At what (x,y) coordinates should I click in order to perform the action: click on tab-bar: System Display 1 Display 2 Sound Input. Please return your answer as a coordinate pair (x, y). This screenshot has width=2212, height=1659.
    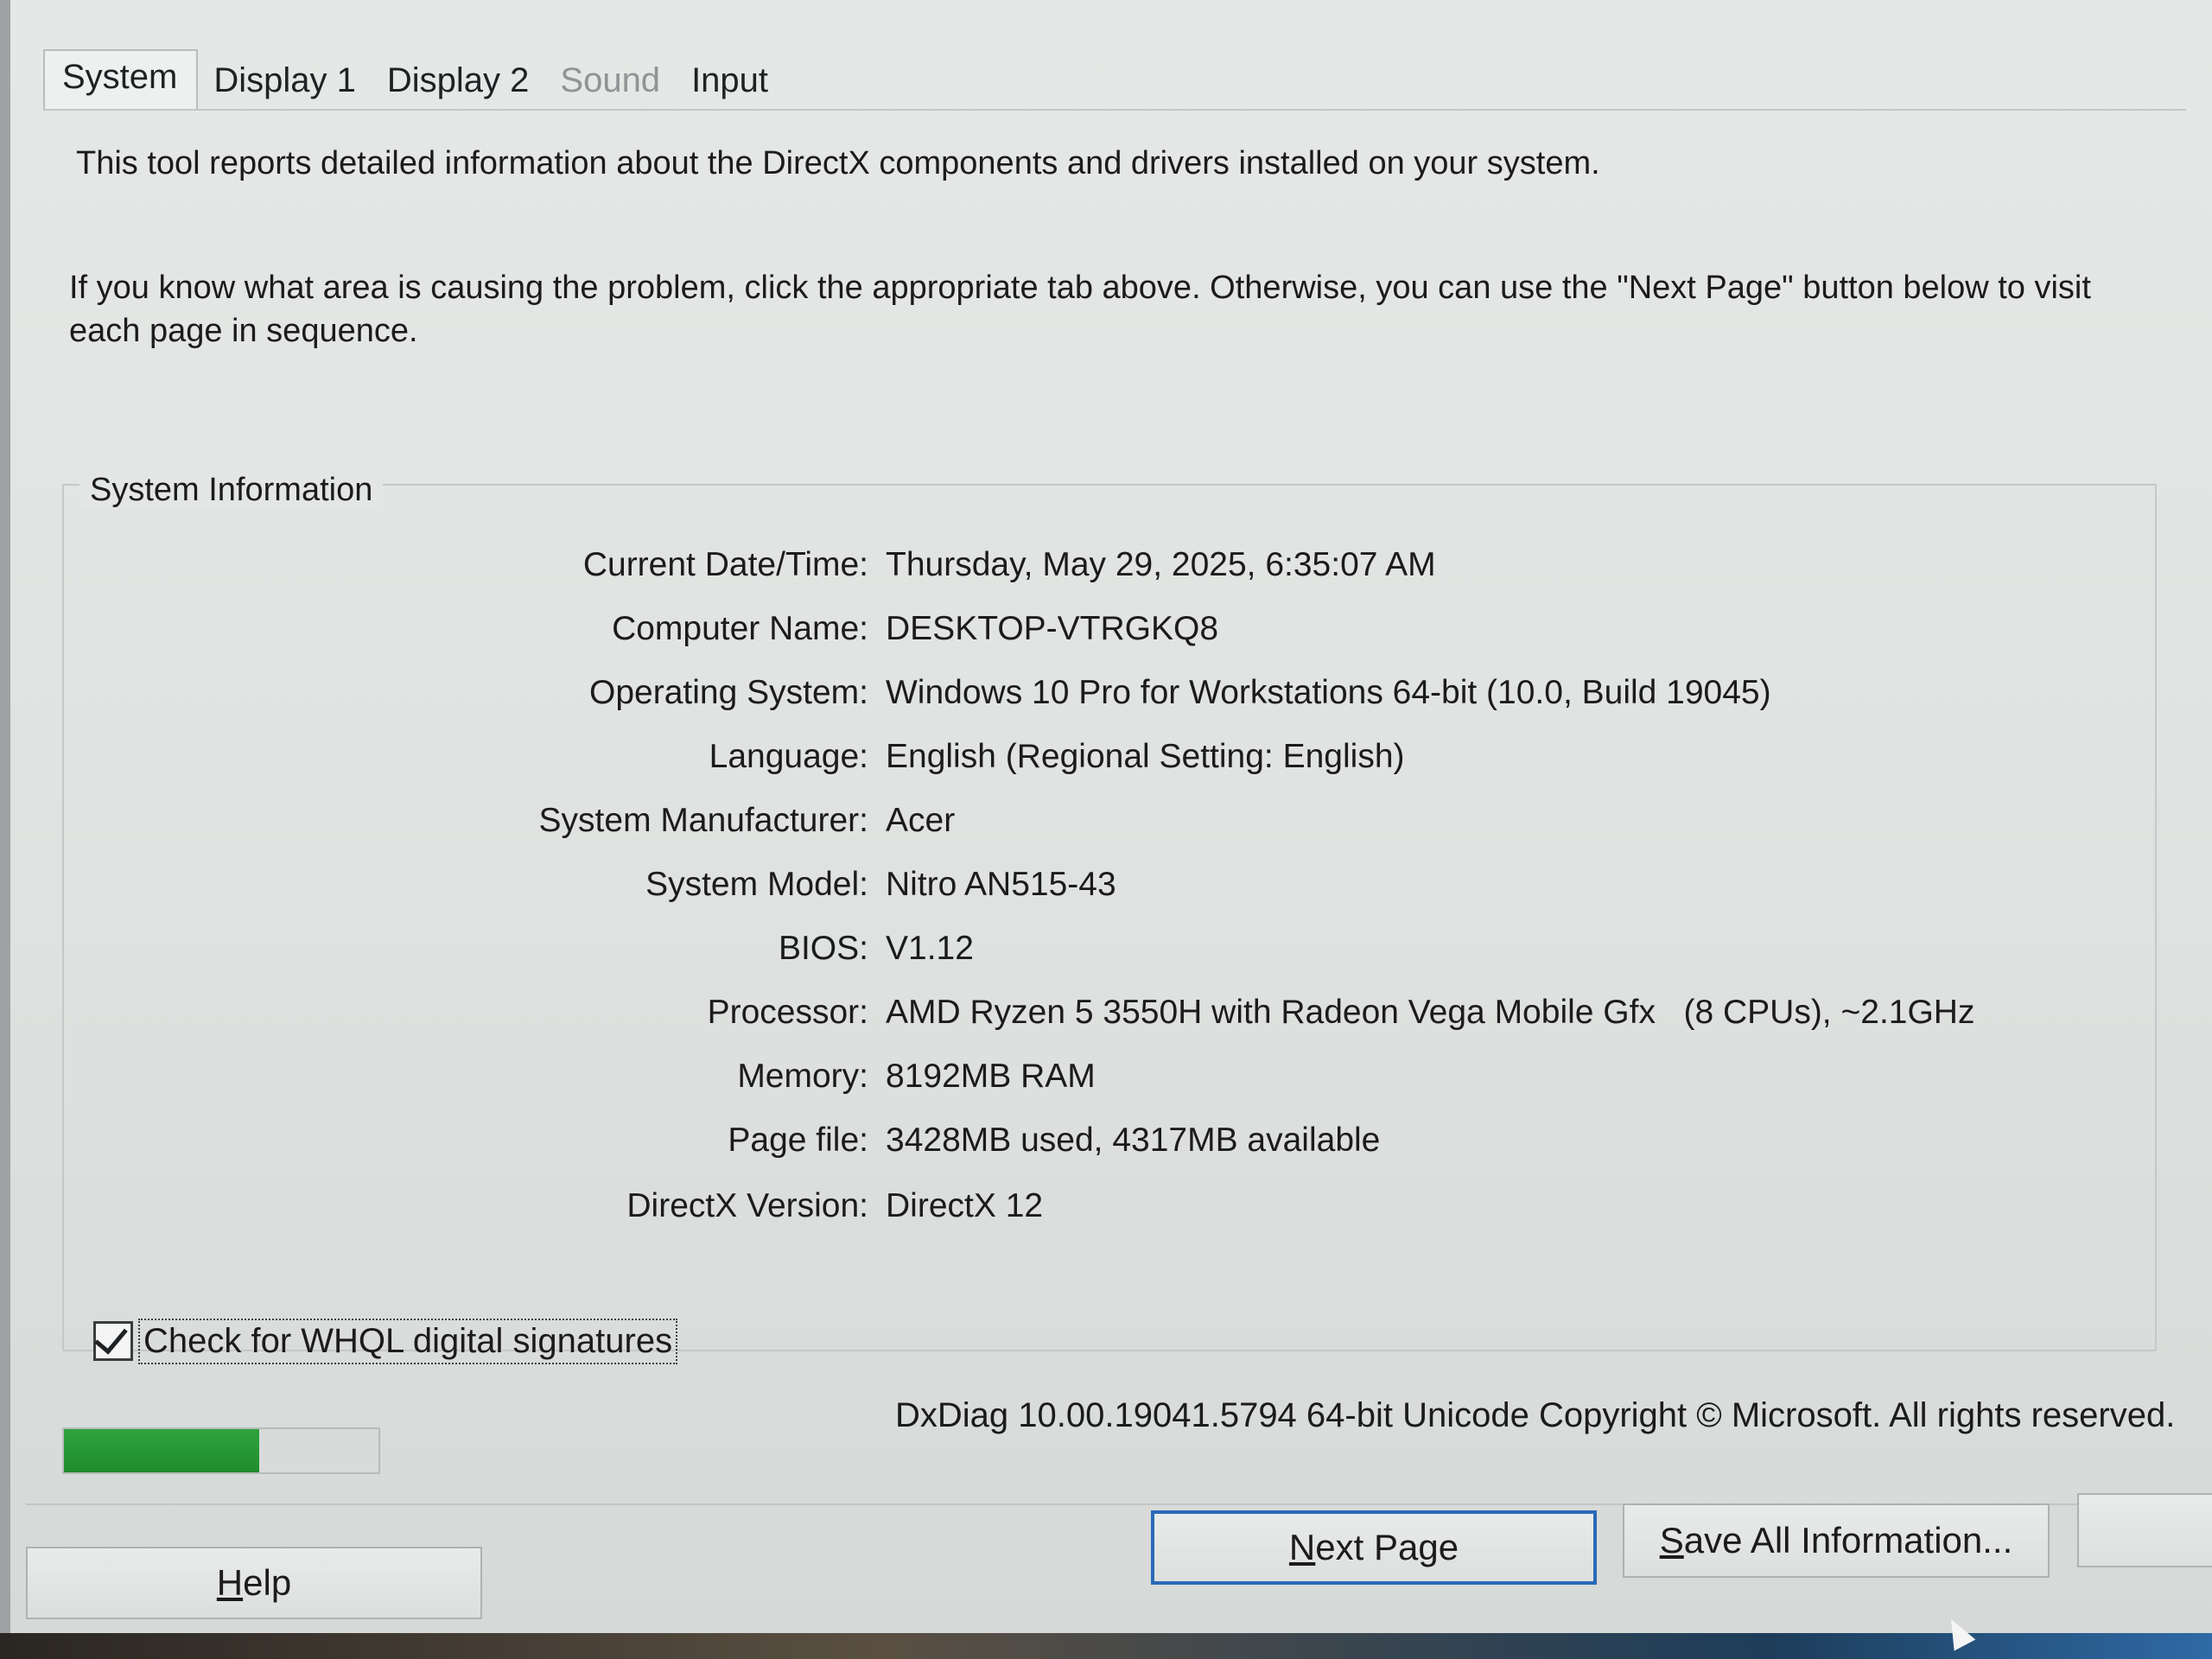
    Looking at the image, I should click on (413, 80).